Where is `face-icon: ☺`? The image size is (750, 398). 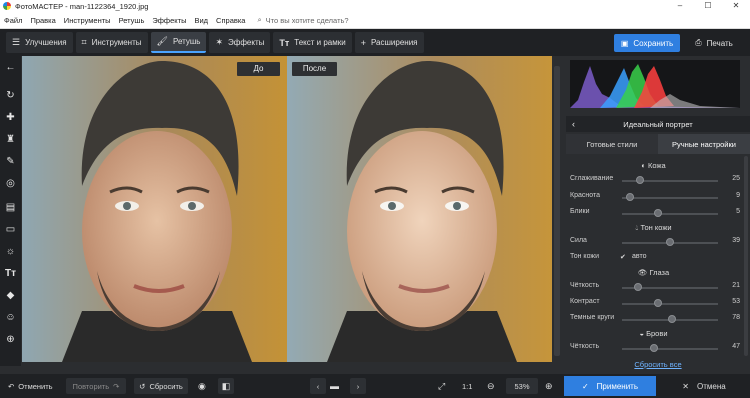 face-icon: ☺ is located at coordinates (10, 317).